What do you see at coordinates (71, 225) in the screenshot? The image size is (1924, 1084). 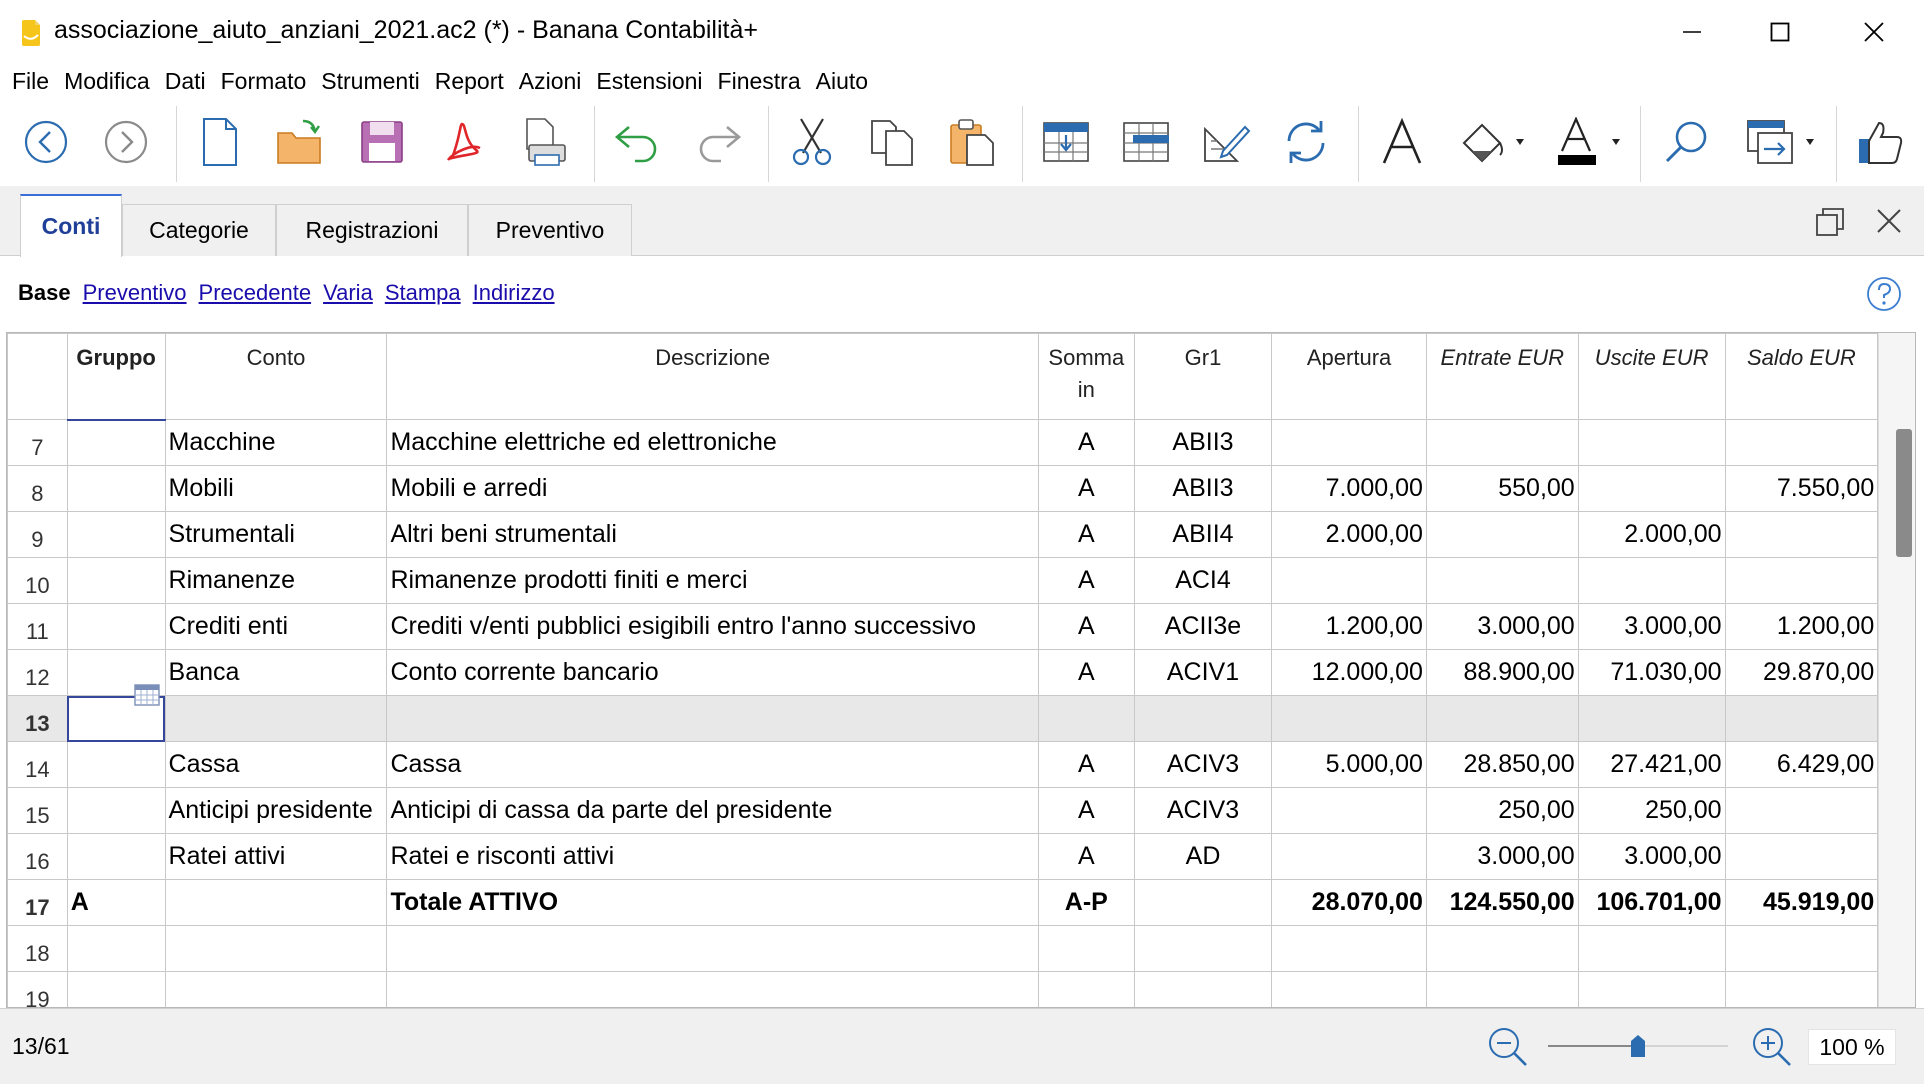 I see `tab-conti: Conti` at bounding box center [71, 225].